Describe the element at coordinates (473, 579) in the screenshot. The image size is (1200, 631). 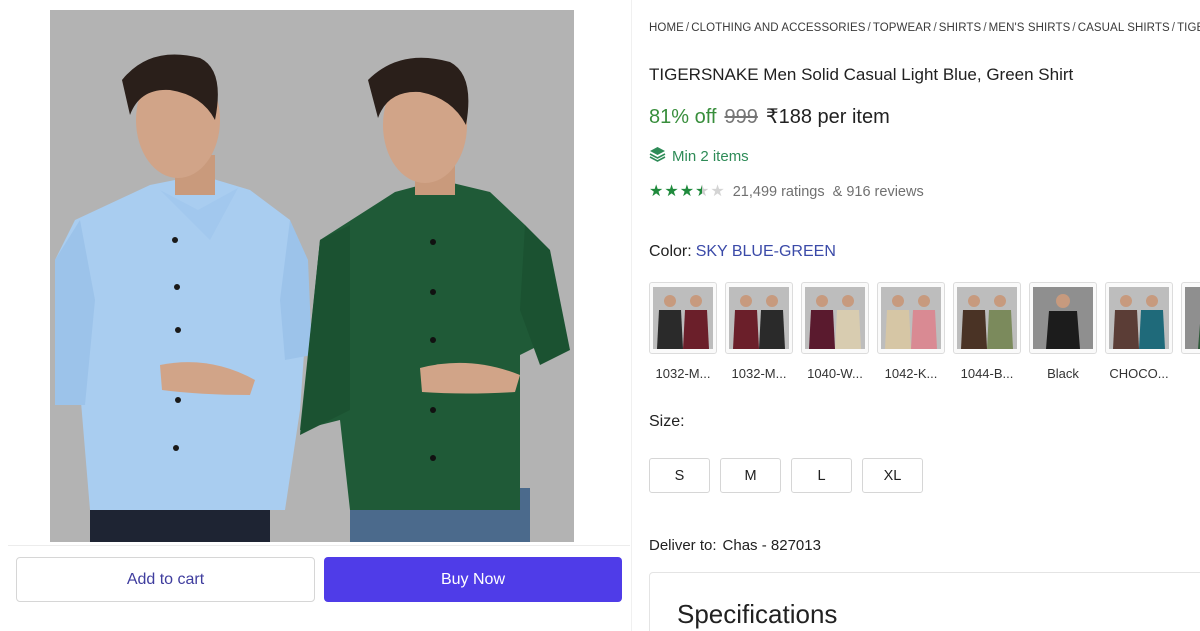
I see `buy-now-button: Buy Now` at that location.